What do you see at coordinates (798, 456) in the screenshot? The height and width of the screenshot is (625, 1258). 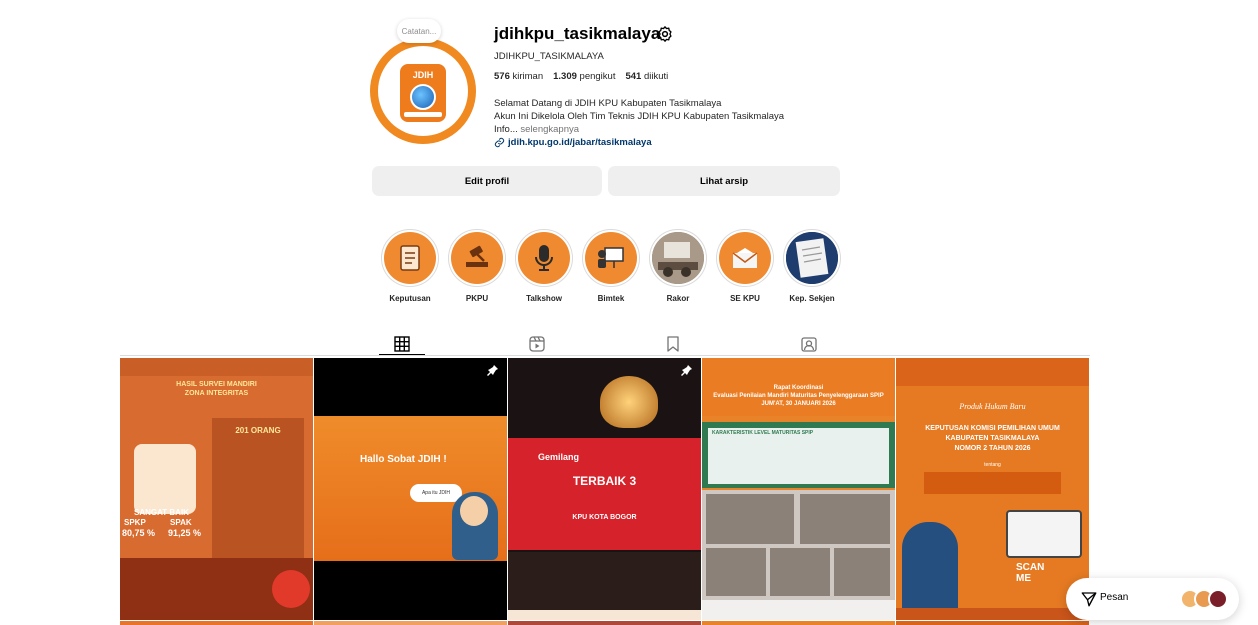 I see `maturity-chart: KARAKTERISTIK LEVEL MATURITAS SPIP` at bounding box center [798, 456].